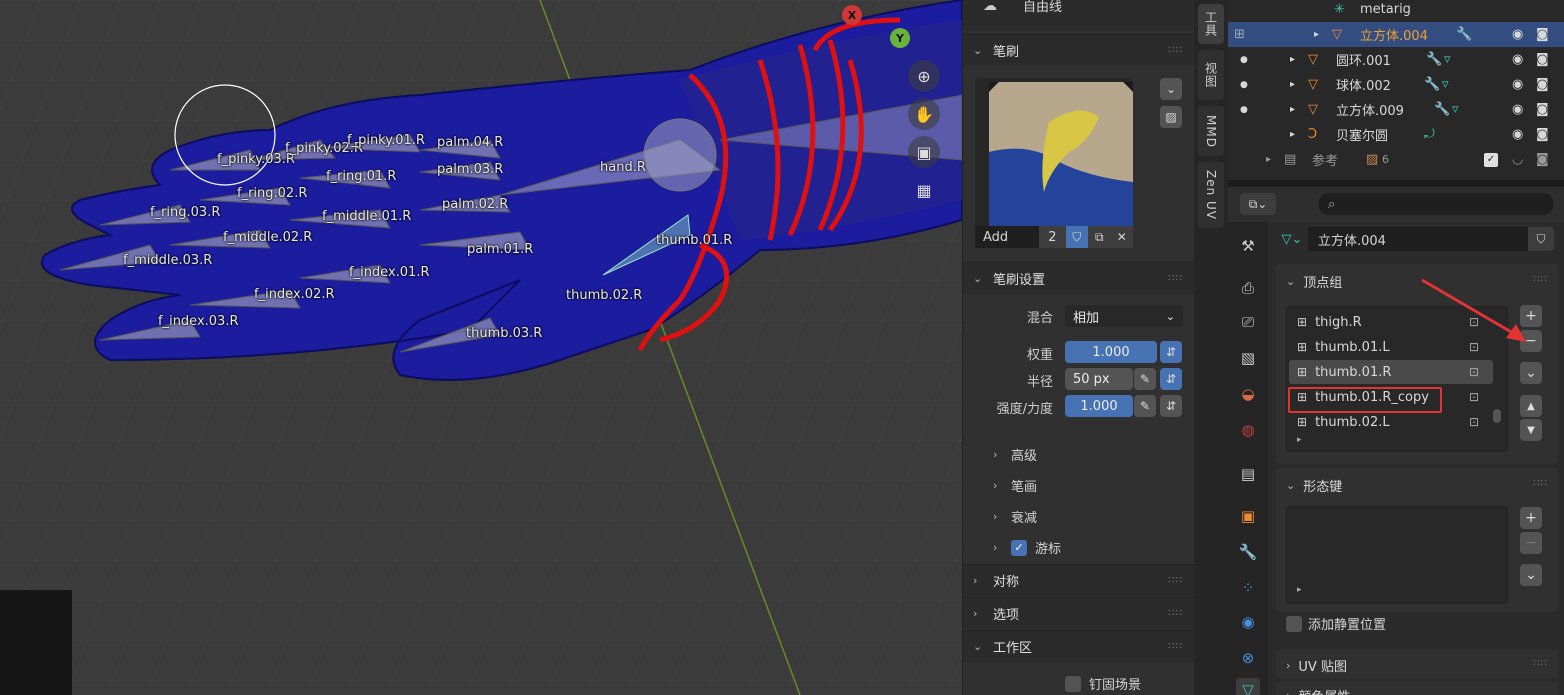 The height and width of the screenshot is (695, 1564). Describe the element at coordinates (1171, 352) in the screenshot. I see `weight-pressure-icon: ⇵` at that location.